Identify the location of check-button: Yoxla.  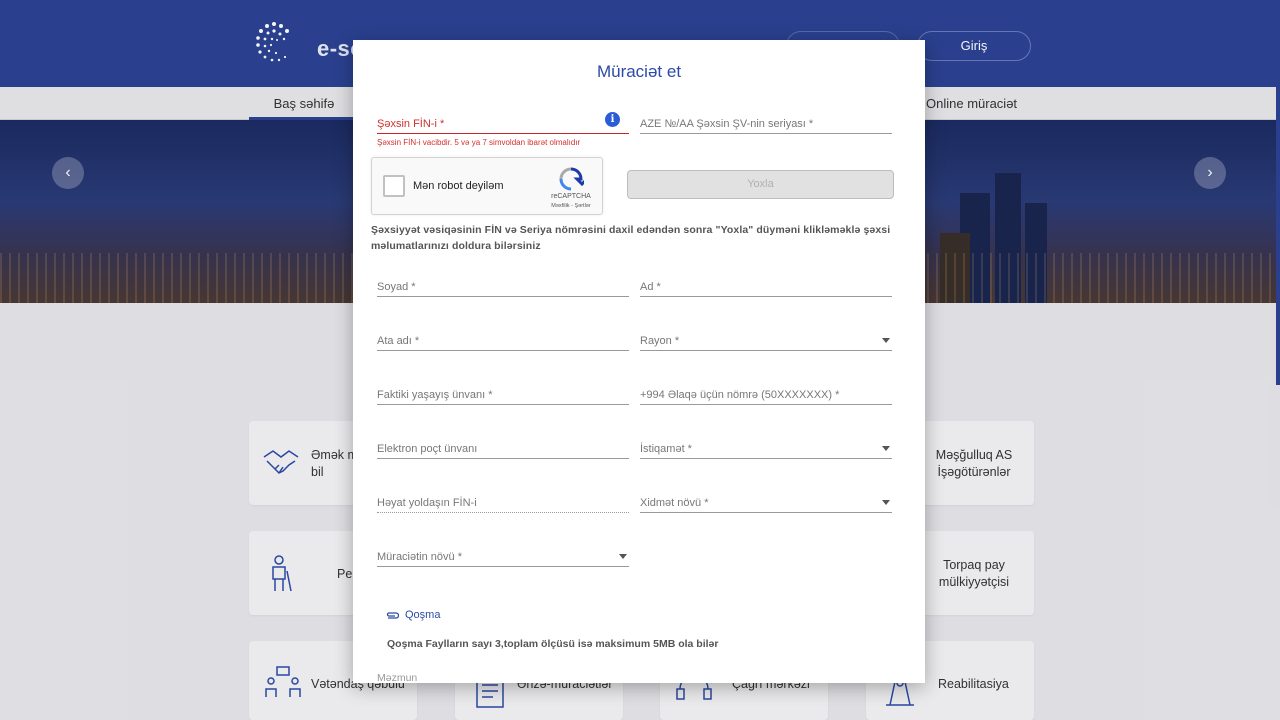
(760, 184).